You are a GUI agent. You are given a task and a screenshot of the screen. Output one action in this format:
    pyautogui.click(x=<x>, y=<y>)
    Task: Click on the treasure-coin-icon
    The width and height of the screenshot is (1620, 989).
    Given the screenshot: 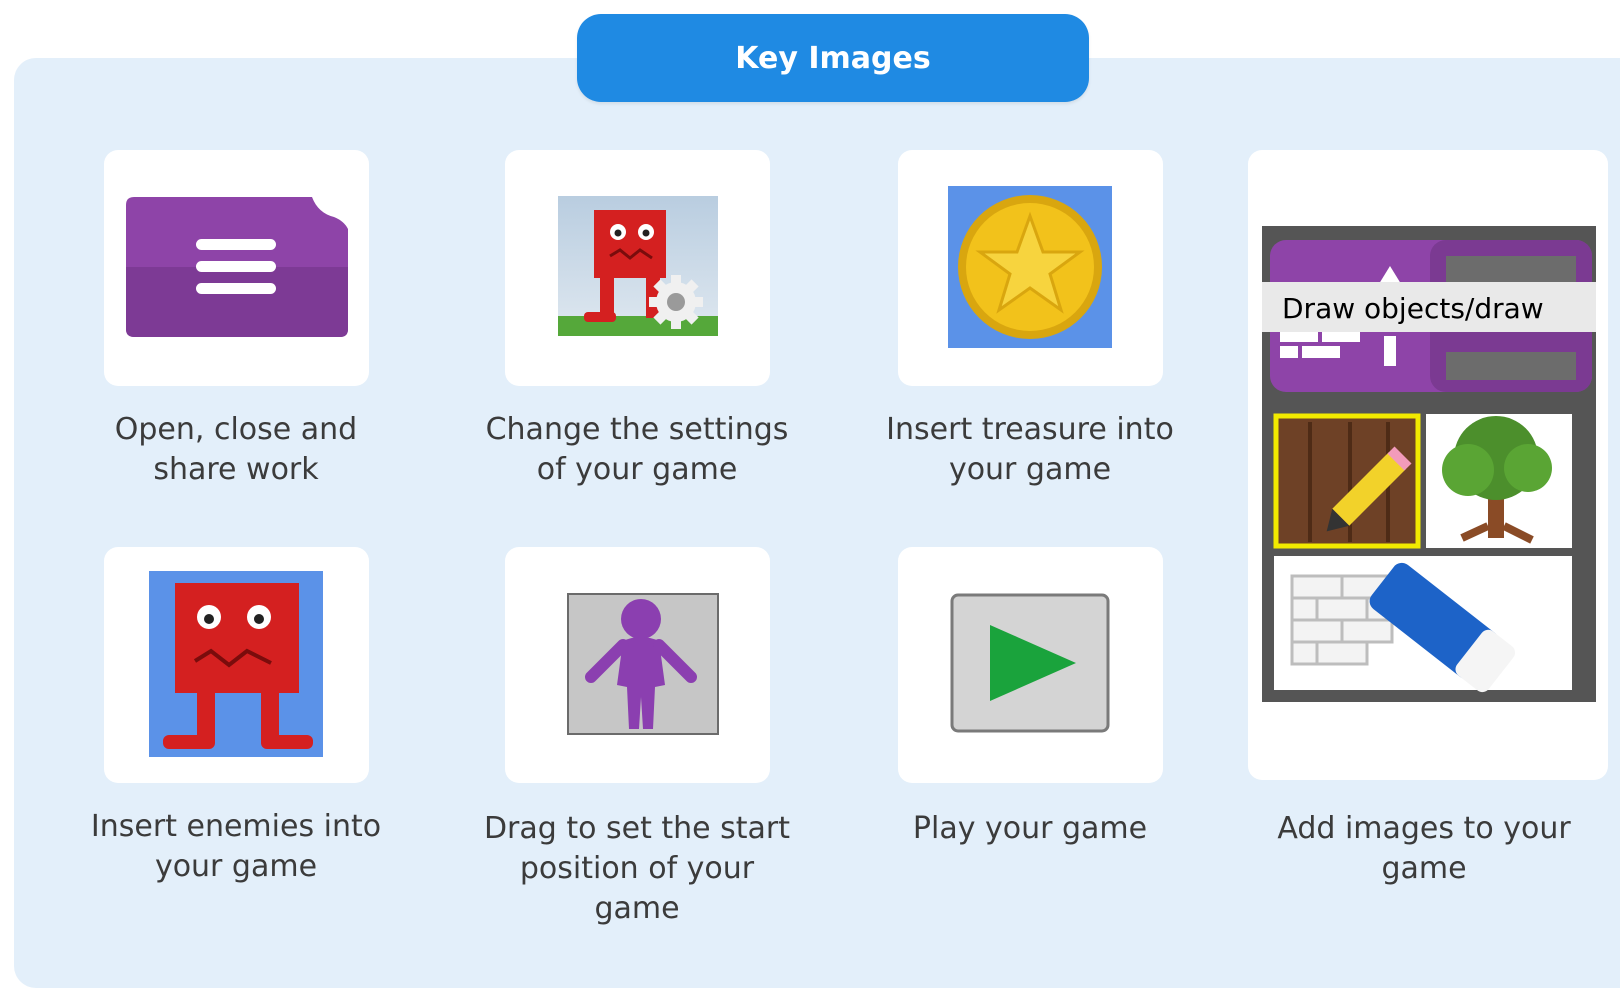 What is the action you would take?
    pyautogui.click(x=1030, y=267)
    